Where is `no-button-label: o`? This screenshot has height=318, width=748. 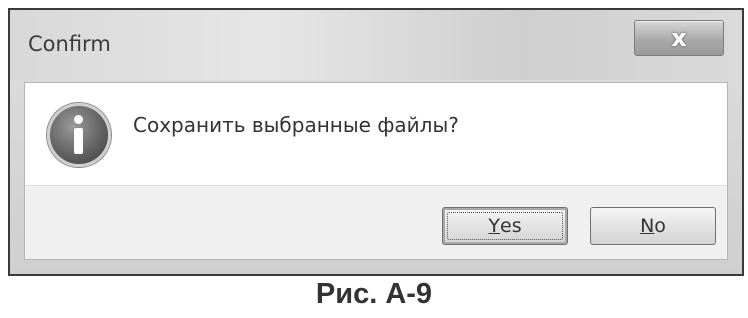
no-button-label: o is located at coordinates (660, 226).